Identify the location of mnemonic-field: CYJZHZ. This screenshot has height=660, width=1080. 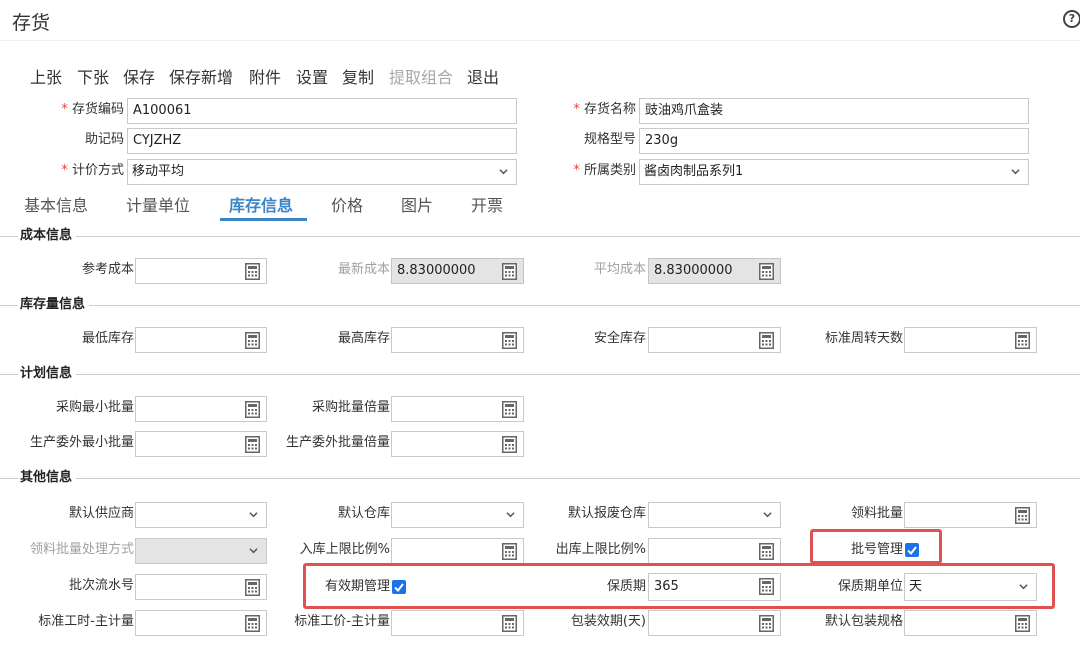
(322, 141).